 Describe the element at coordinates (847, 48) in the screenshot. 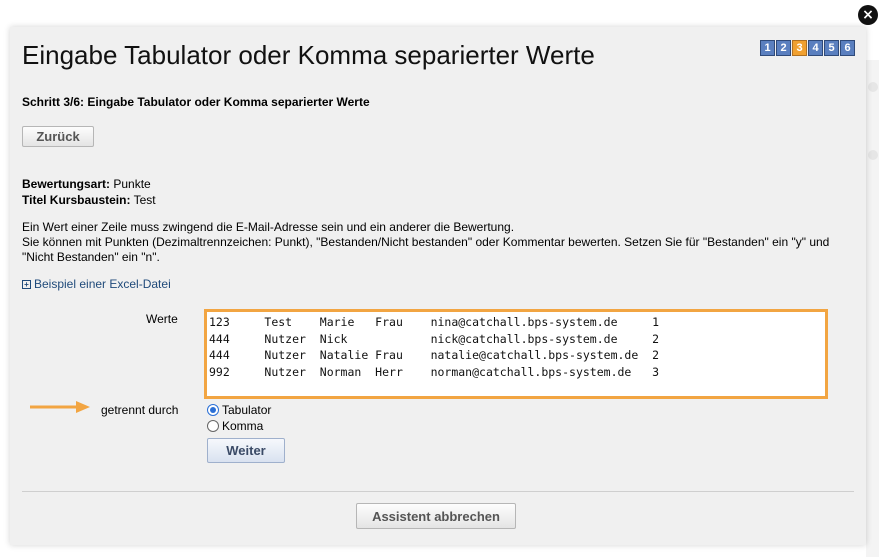

I see `step-6: 6` at that location.